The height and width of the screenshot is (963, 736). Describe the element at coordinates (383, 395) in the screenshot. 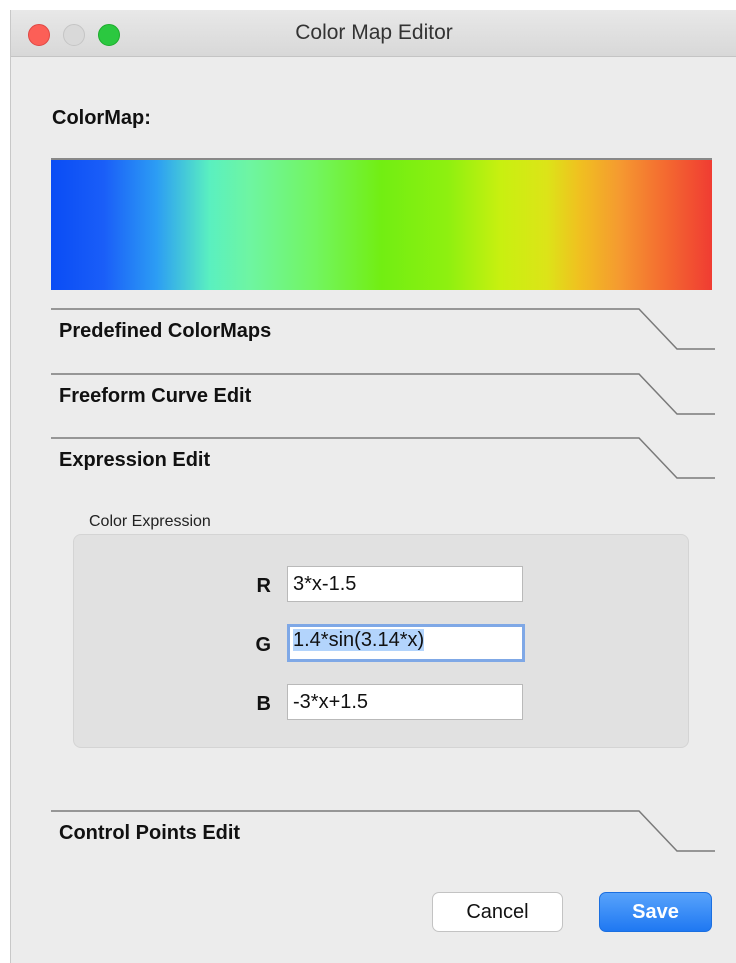

I see `section-freeform-curve-edit: Freeform Curve Edit` at that location.